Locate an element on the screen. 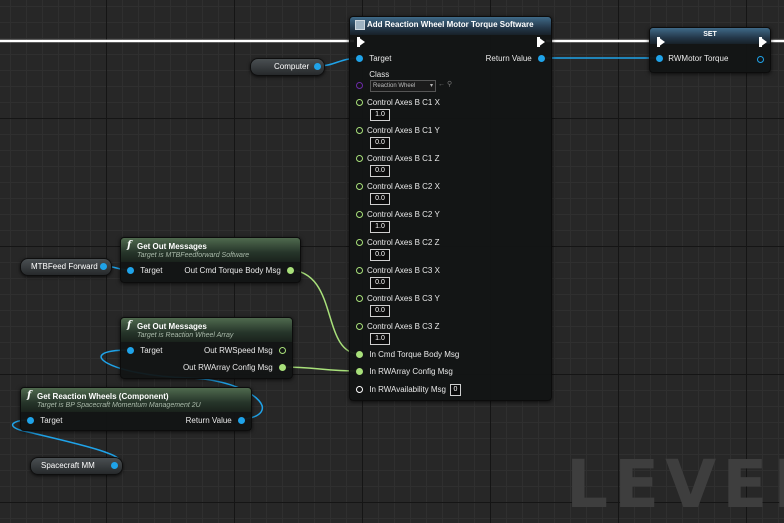 Image resolution: width=784 pixels, height=523 pixels. control-axes-pin-row: Control Axes B C3 Z is located at coordinates (397, 327).